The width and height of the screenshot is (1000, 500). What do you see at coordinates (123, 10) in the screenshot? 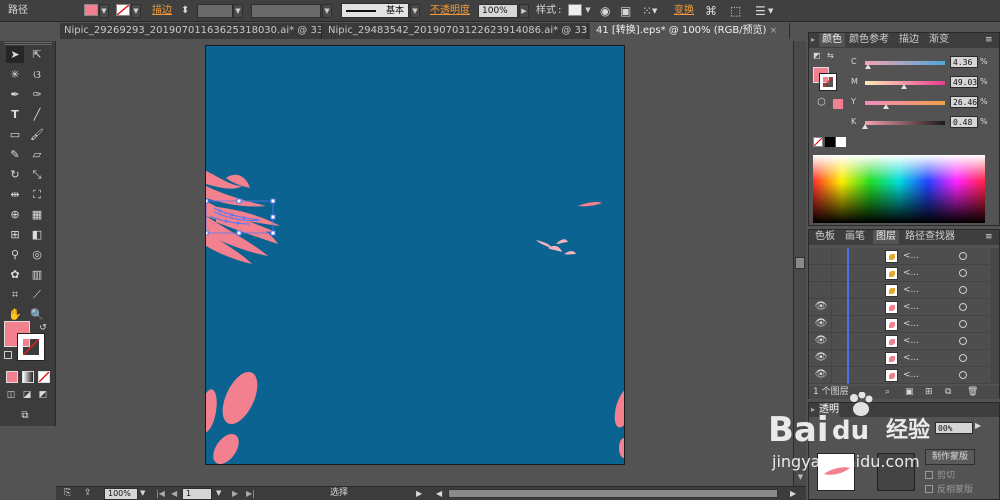
I see `stroke-swatch` at bounding box center [123, 10].